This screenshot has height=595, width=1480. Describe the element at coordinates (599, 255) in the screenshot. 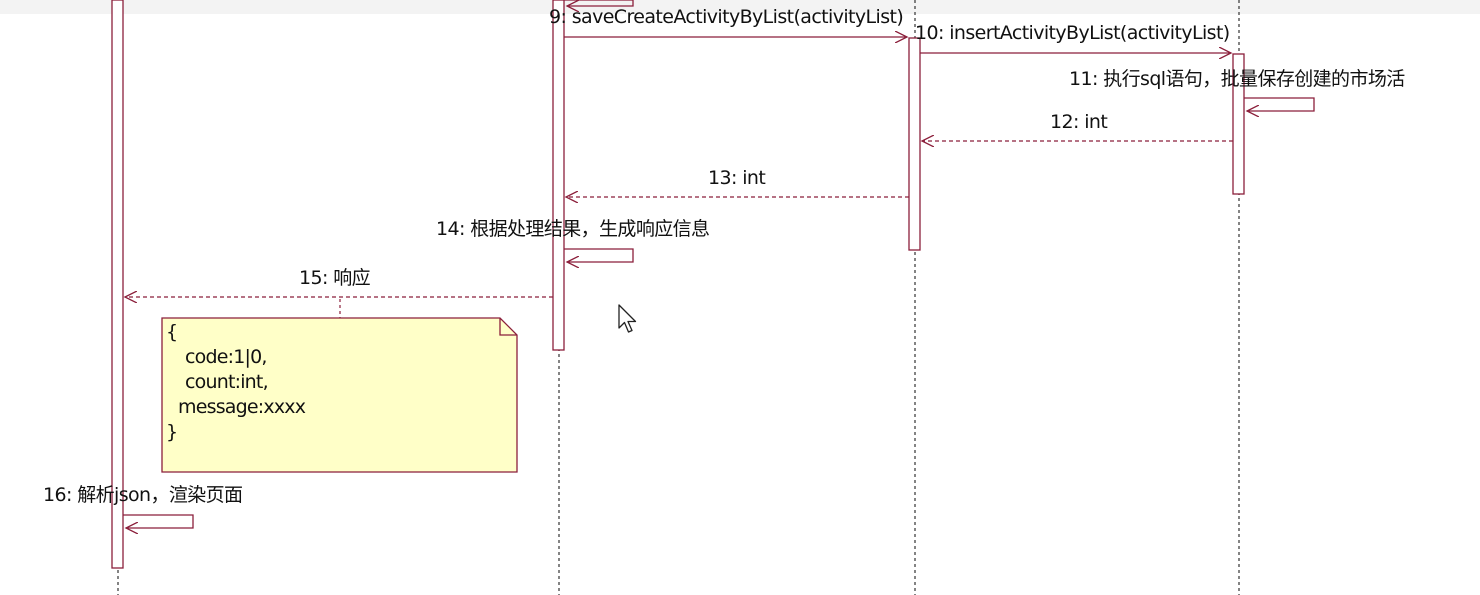

I see `self-message-14-arrow` at that location.